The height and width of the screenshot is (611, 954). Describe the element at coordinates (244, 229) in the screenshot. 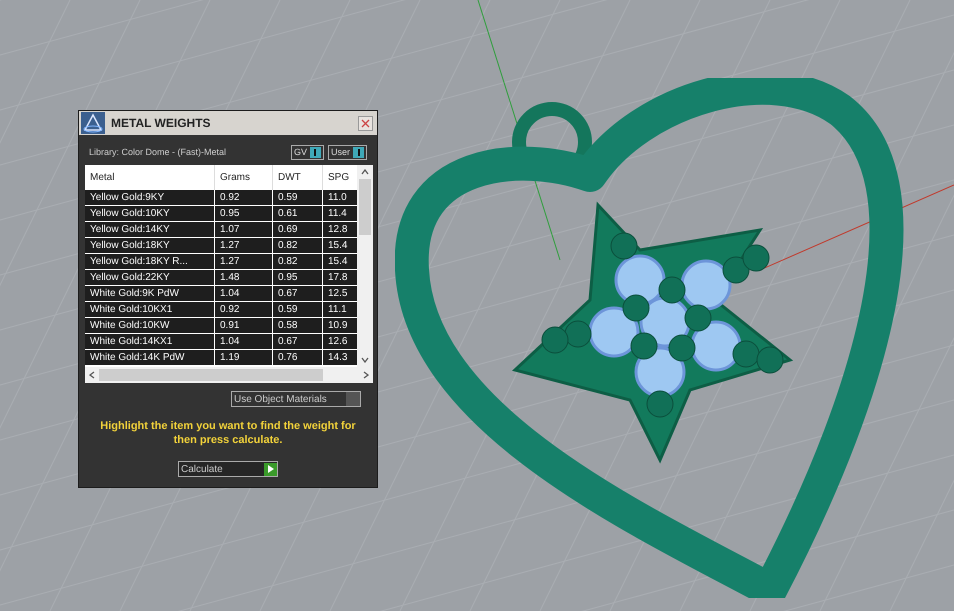

I see `table-cell: 1.07` at that location.